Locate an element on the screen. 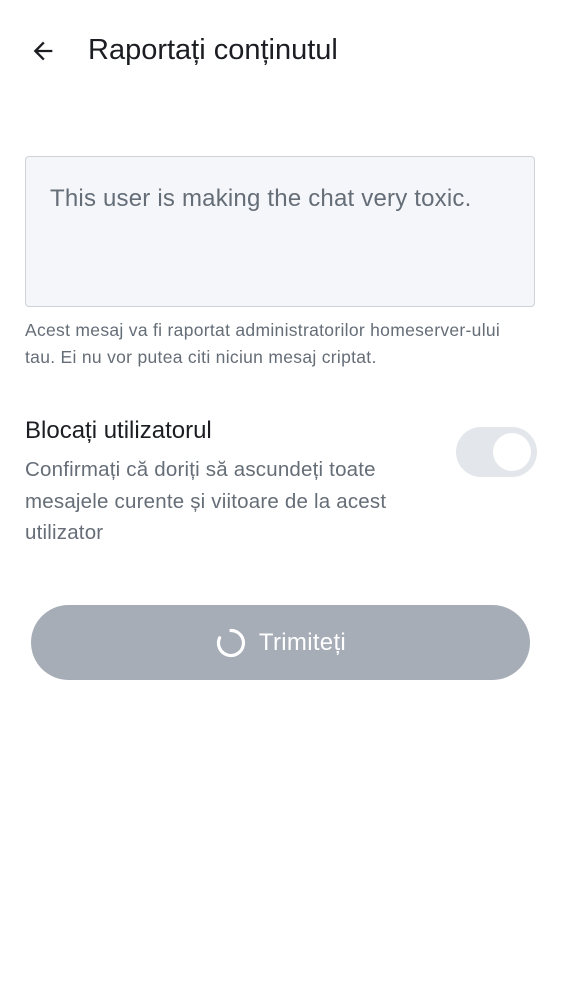  submit-button: Trimiteți is located at coordinates (280, 642).